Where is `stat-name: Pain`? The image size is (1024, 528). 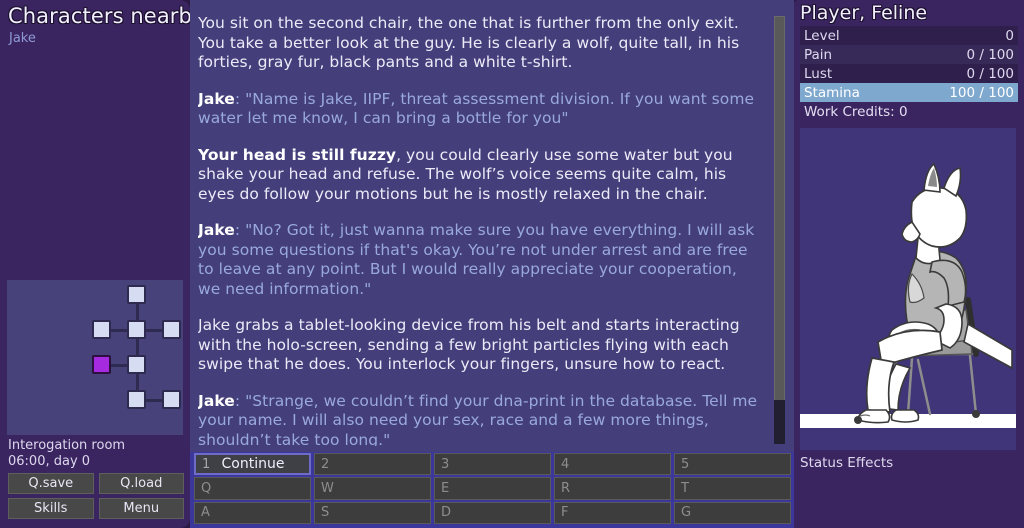 stat-name: Pain is located at coordinates (818, 54).